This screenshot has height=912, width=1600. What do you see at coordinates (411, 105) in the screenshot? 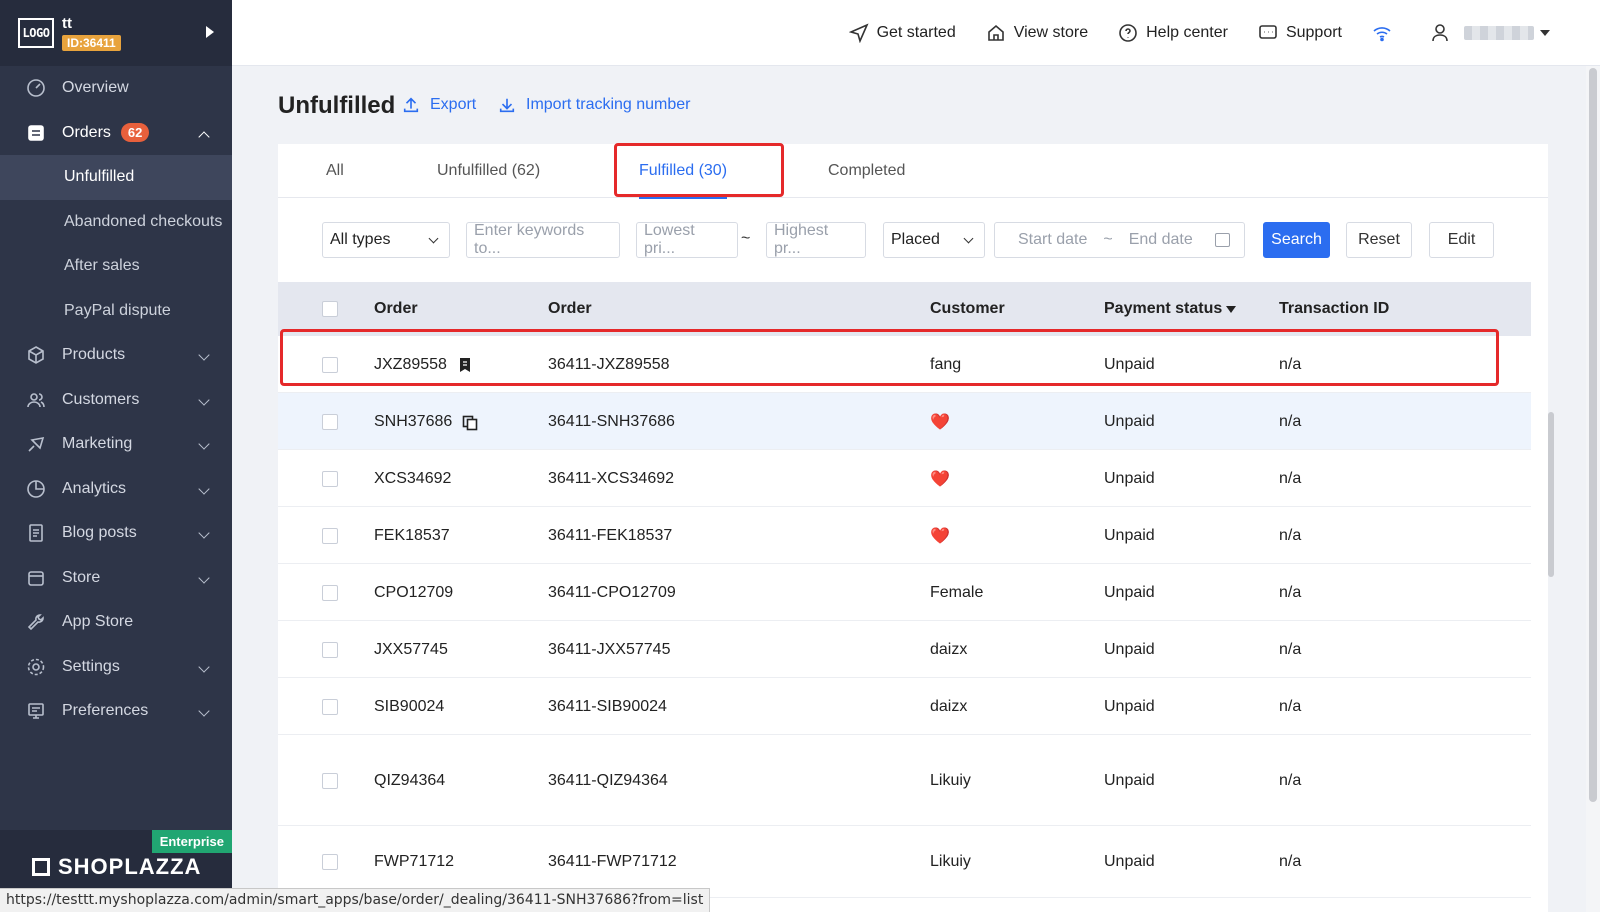
I see `upload-icon` at bounding box center [411, 105].